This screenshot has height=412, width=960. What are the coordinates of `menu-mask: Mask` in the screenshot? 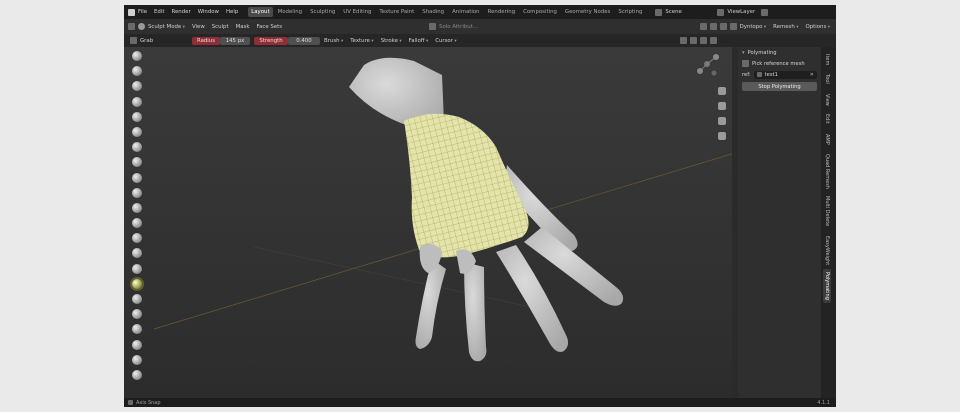 It's located at (243, 27).